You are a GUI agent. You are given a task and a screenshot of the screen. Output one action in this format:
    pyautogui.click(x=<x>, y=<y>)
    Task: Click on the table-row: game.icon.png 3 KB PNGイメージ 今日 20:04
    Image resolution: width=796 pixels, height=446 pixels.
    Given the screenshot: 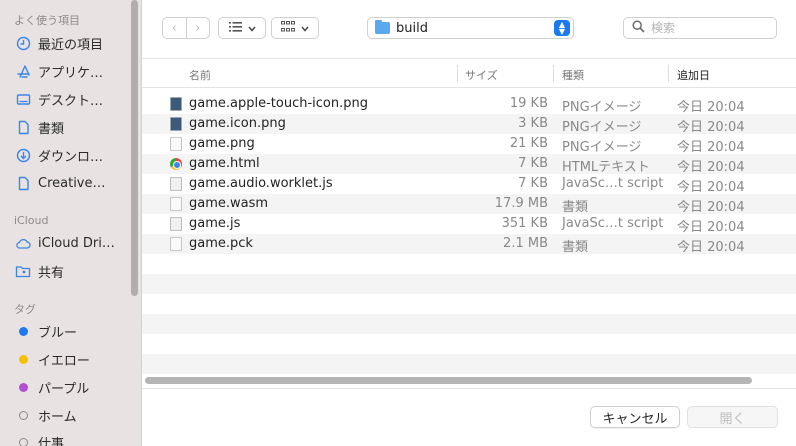 What is the action you would take?
    pyautogui.click(x=469, y=124)
    